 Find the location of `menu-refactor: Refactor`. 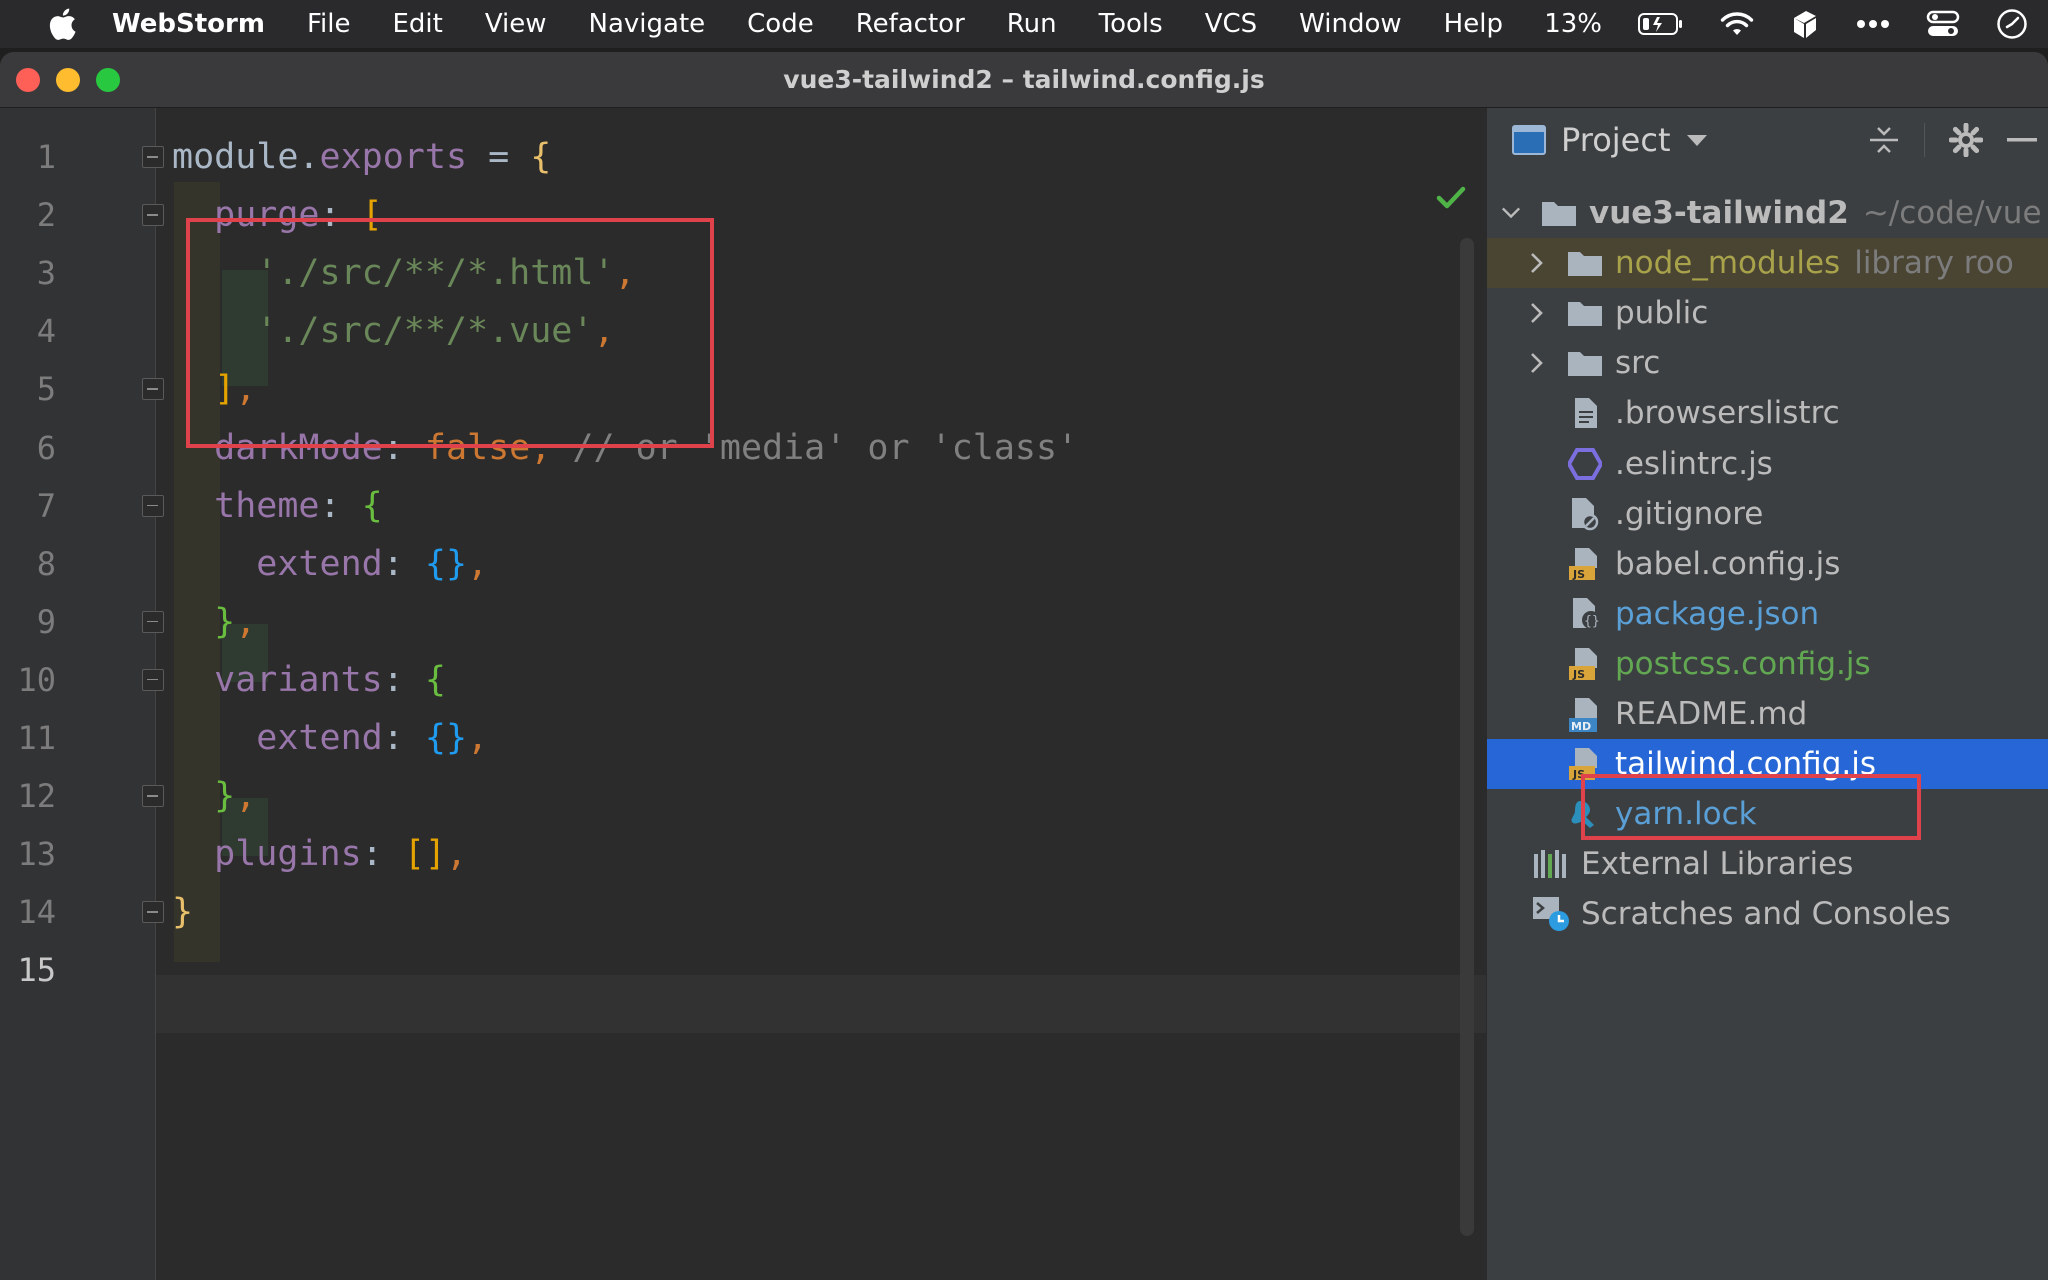

menu-refactor: Refactor is located at coordinates (910, 24).